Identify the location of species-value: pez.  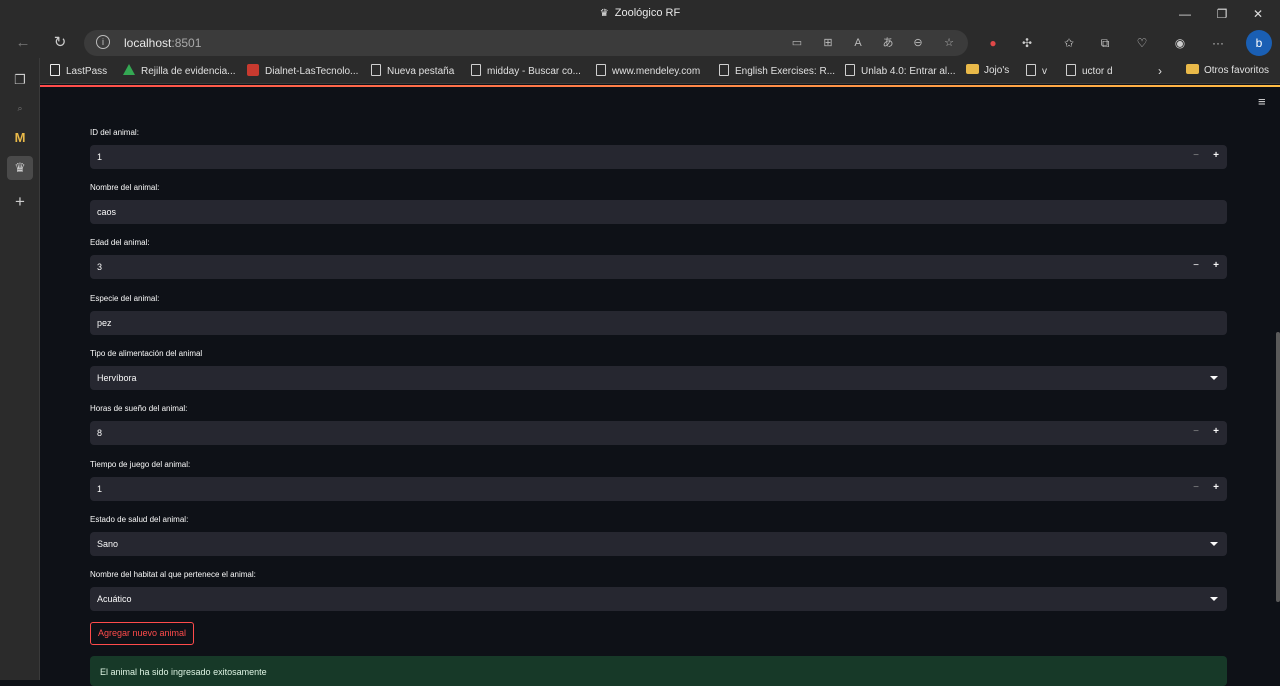
(104, 323).